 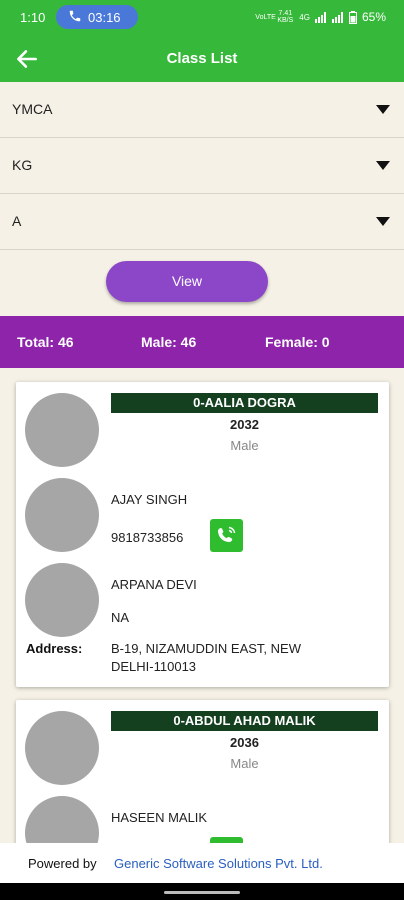 I want to click on student-roll: 2036, so click(x=244, y=742).